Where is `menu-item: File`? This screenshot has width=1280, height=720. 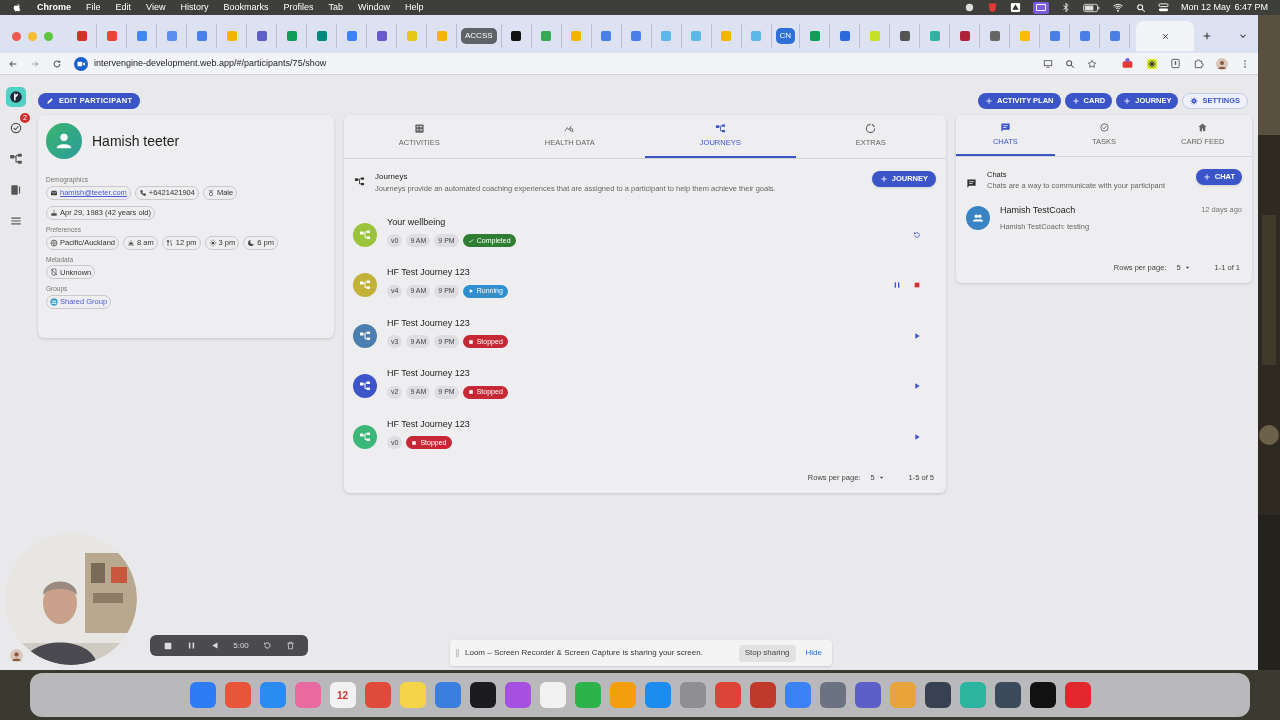
menu-item: File is located at coordinates (93, 7).